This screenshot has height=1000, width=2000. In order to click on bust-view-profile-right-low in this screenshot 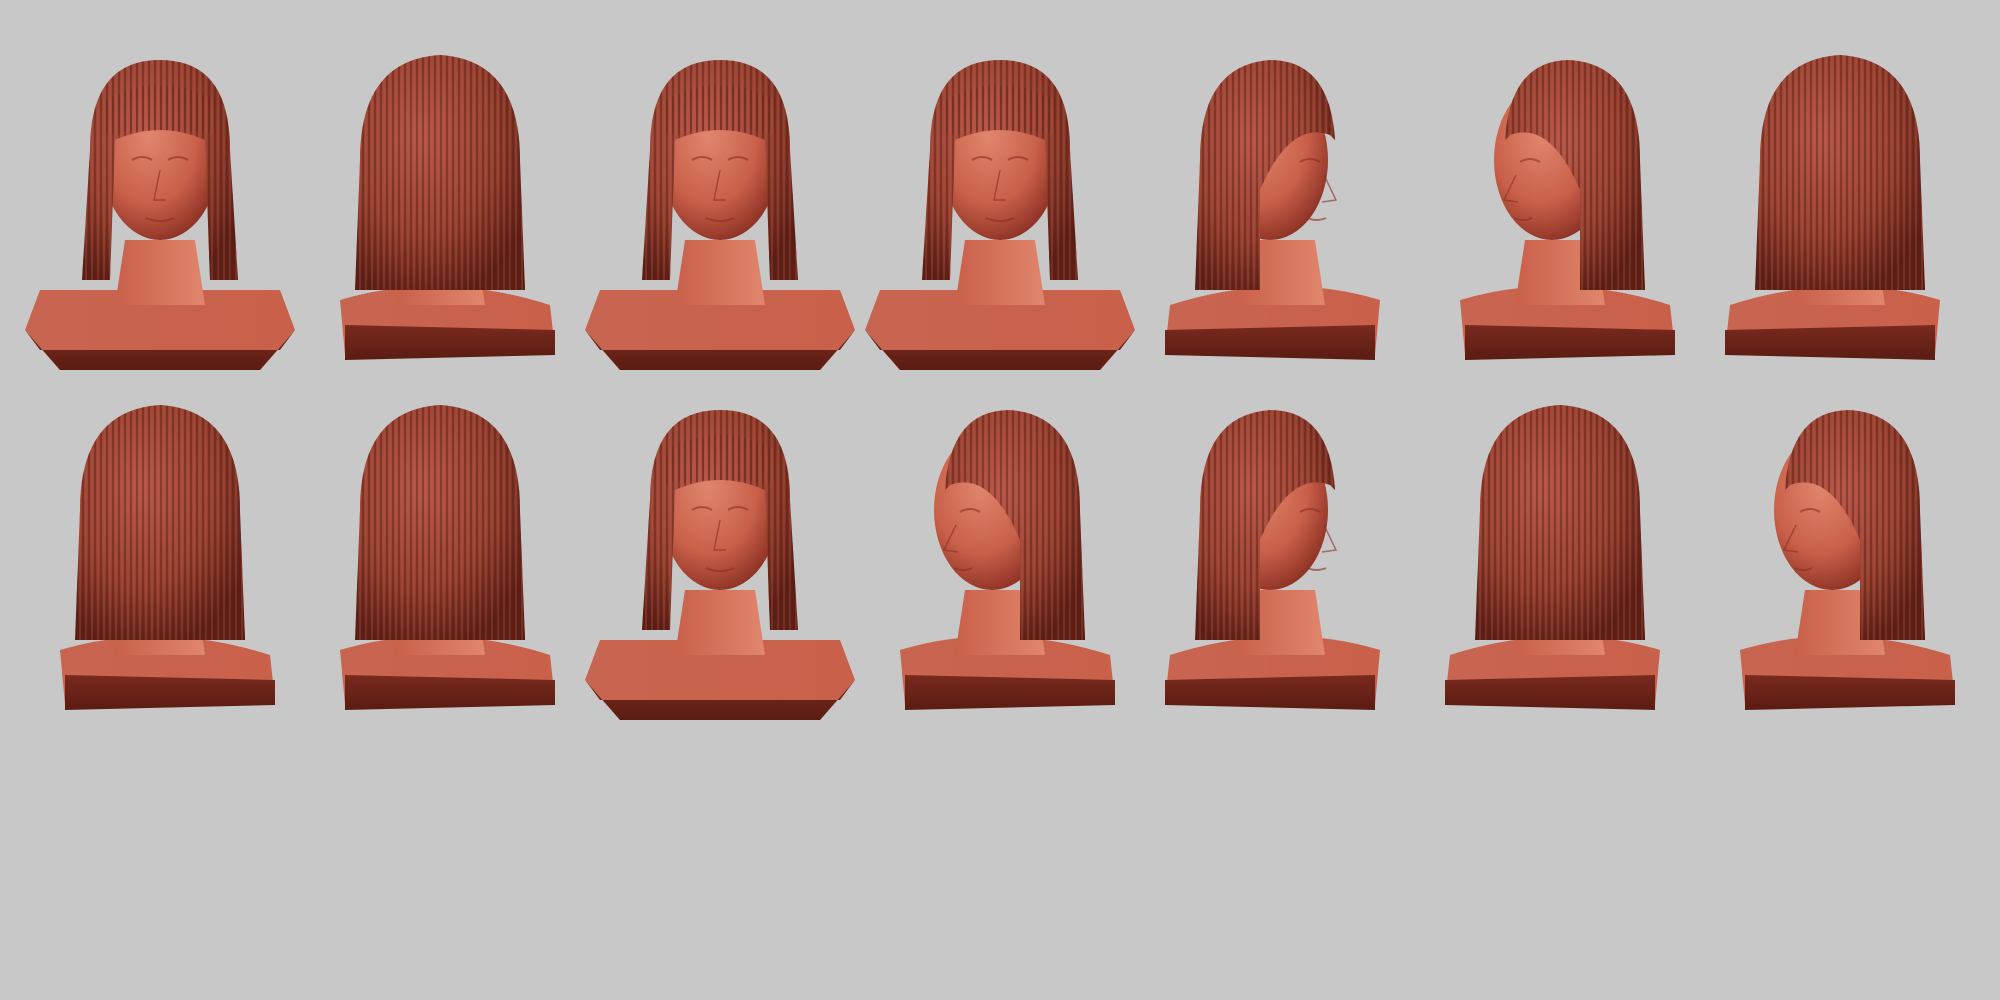, I will do `click(1272, 560)`.